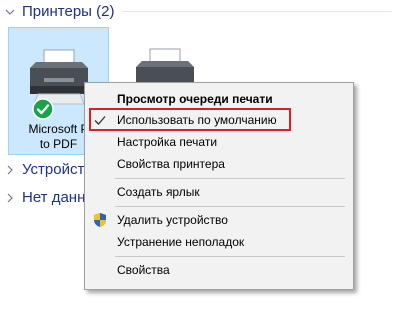 The height and width of the screenshot is (309, 402). Describe the element at coordinates (219, 270) in the screenshot. I see `menu-item-properties: Свойства` at that location.